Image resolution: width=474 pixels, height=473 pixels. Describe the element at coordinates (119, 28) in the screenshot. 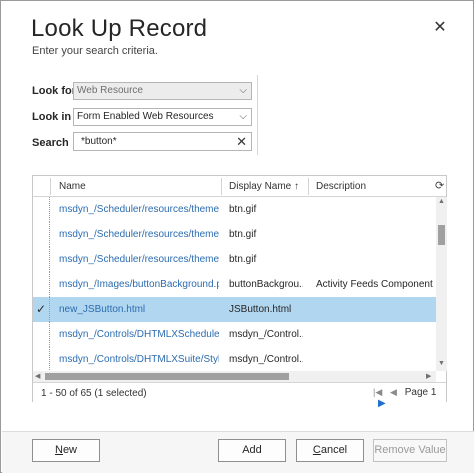

I see `dialog-title: Look Up Record` at that location.